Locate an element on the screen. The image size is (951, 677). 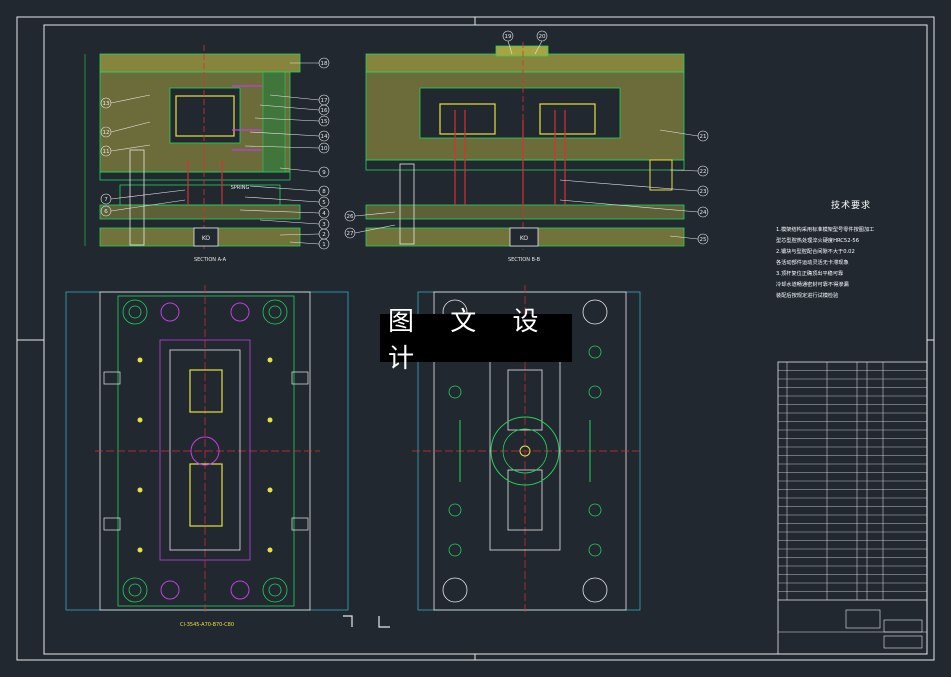
watermark-banner: 图 文 设 计 is located at coordinates (476, 340).